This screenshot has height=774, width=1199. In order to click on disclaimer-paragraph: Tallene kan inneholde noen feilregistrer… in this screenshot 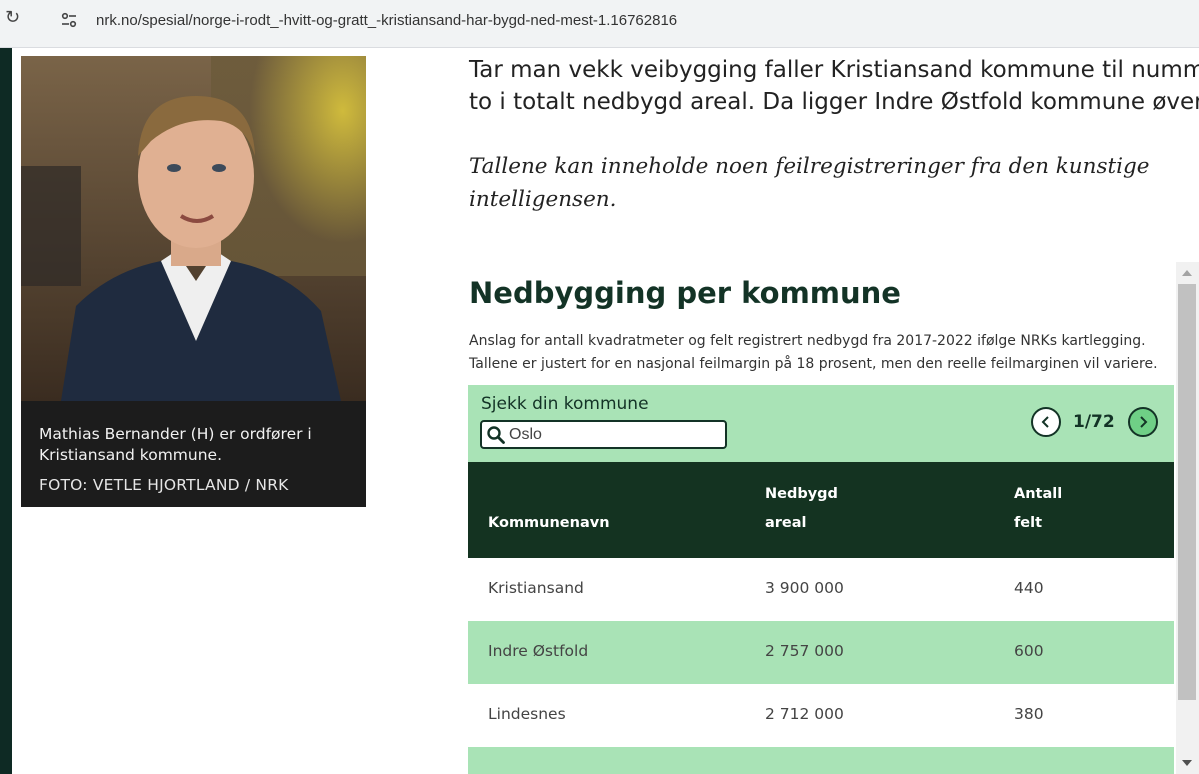, I will do `click(819, 183)`.